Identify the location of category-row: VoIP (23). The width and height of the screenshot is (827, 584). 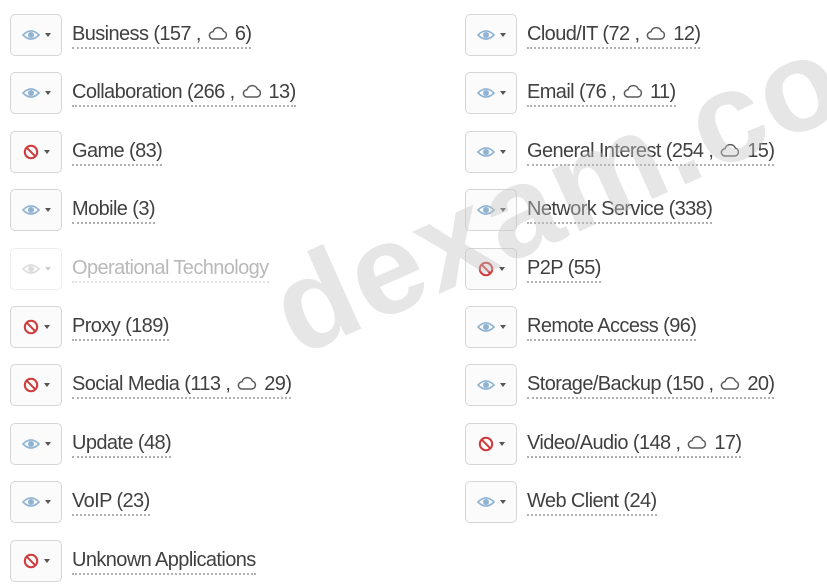
(80, 502).